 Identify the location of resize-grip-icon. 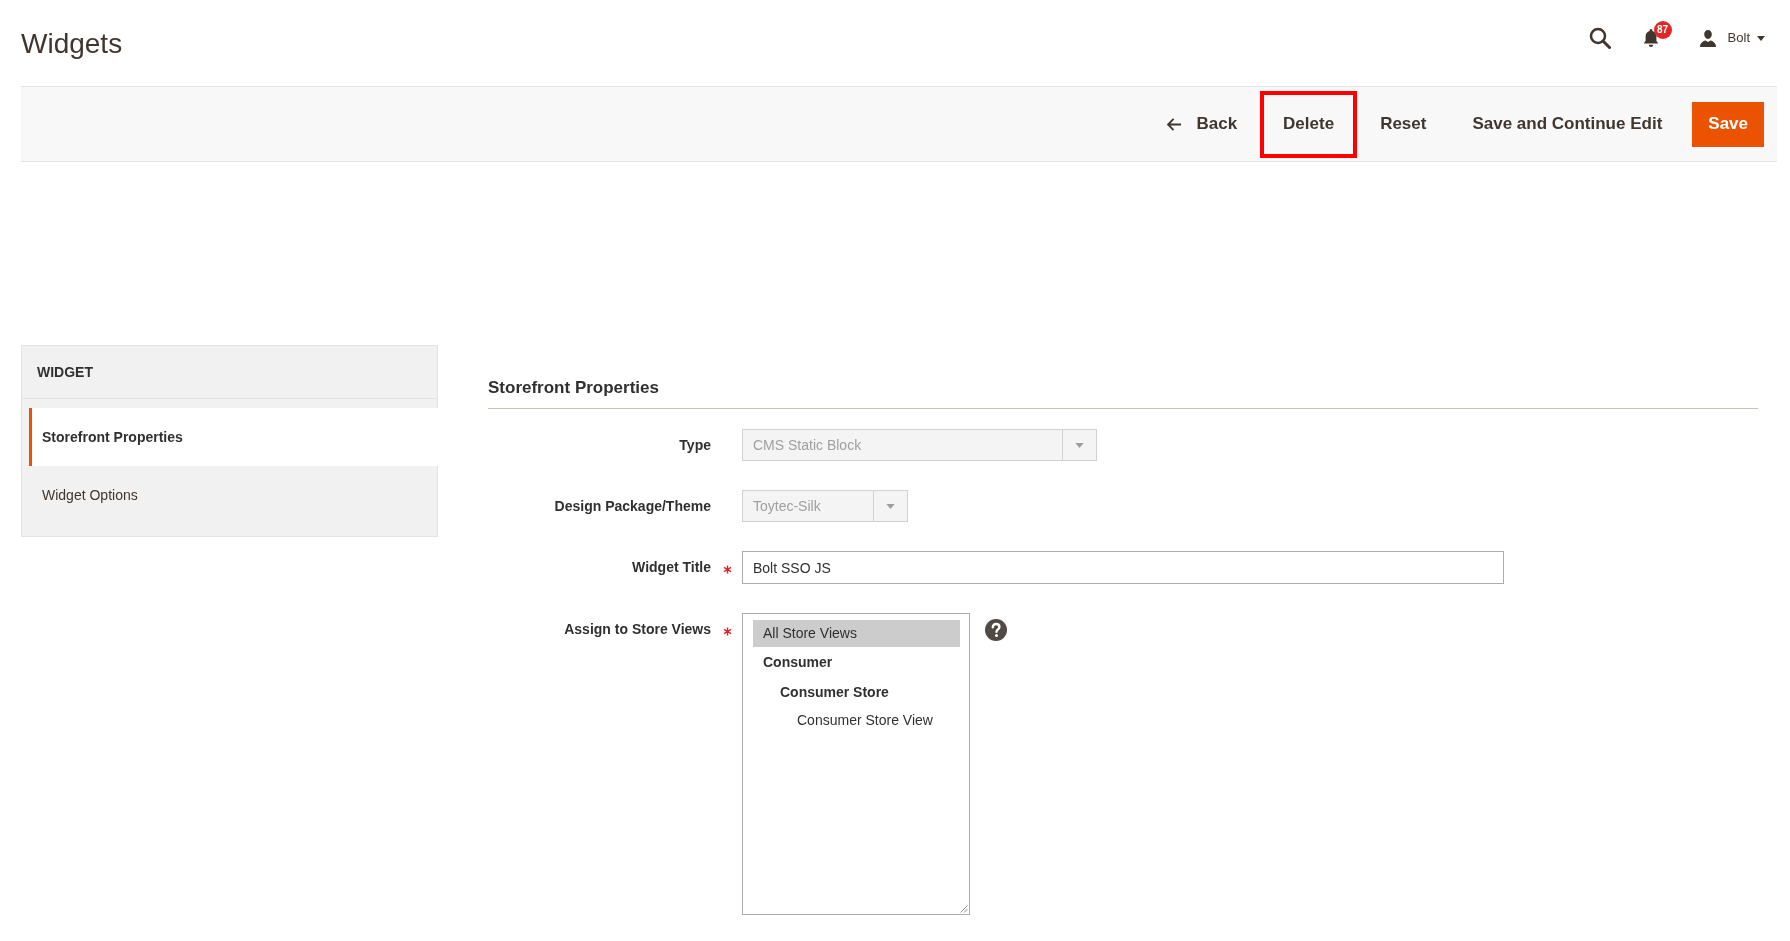
(963, 908).